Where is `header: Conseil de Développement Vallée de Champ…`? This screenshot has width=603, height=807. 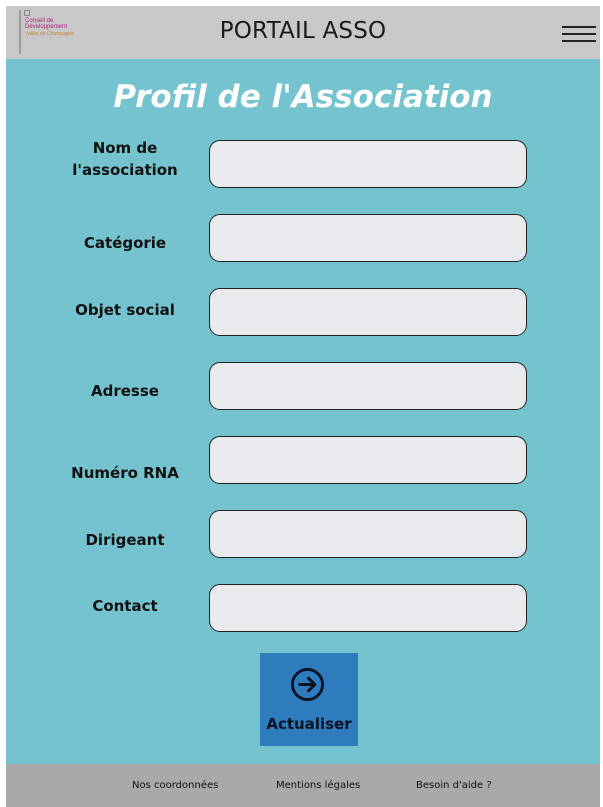
header: Conseil de Développement Vallée de Champ… is located at coordinates (303, 32).